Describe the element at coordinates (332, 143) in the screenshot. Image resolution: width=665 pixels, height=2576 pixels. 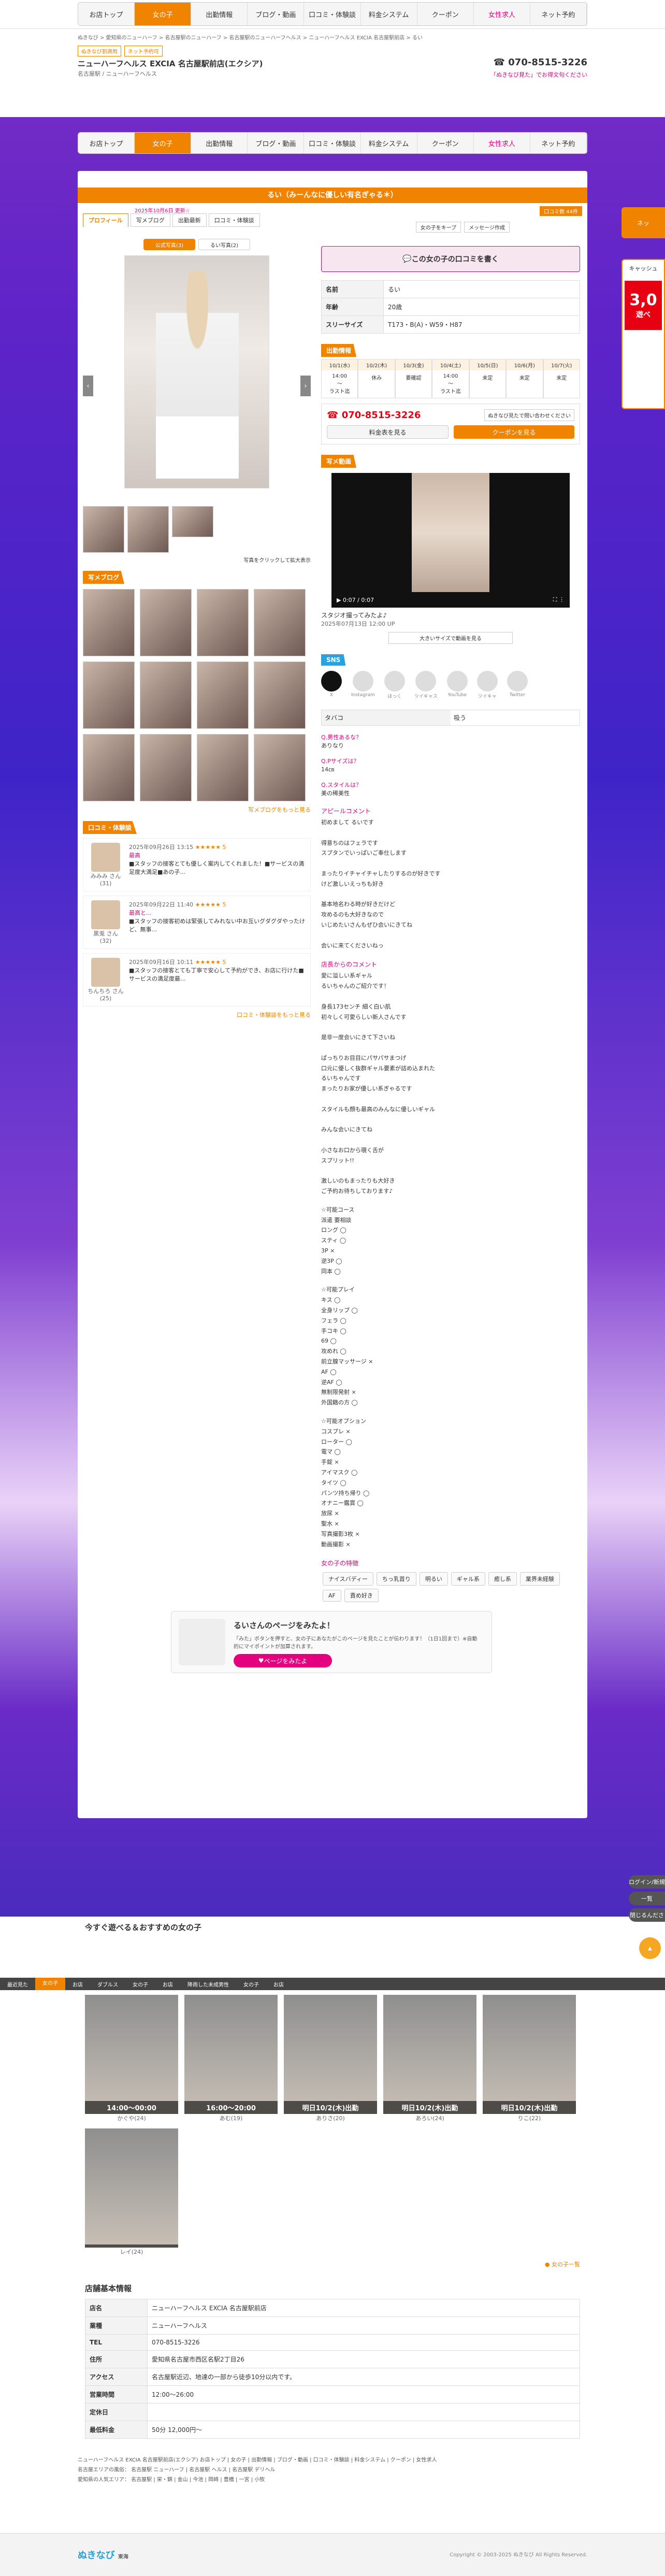
I see `nav2-reviews: 口コミ・体験談` at that location.